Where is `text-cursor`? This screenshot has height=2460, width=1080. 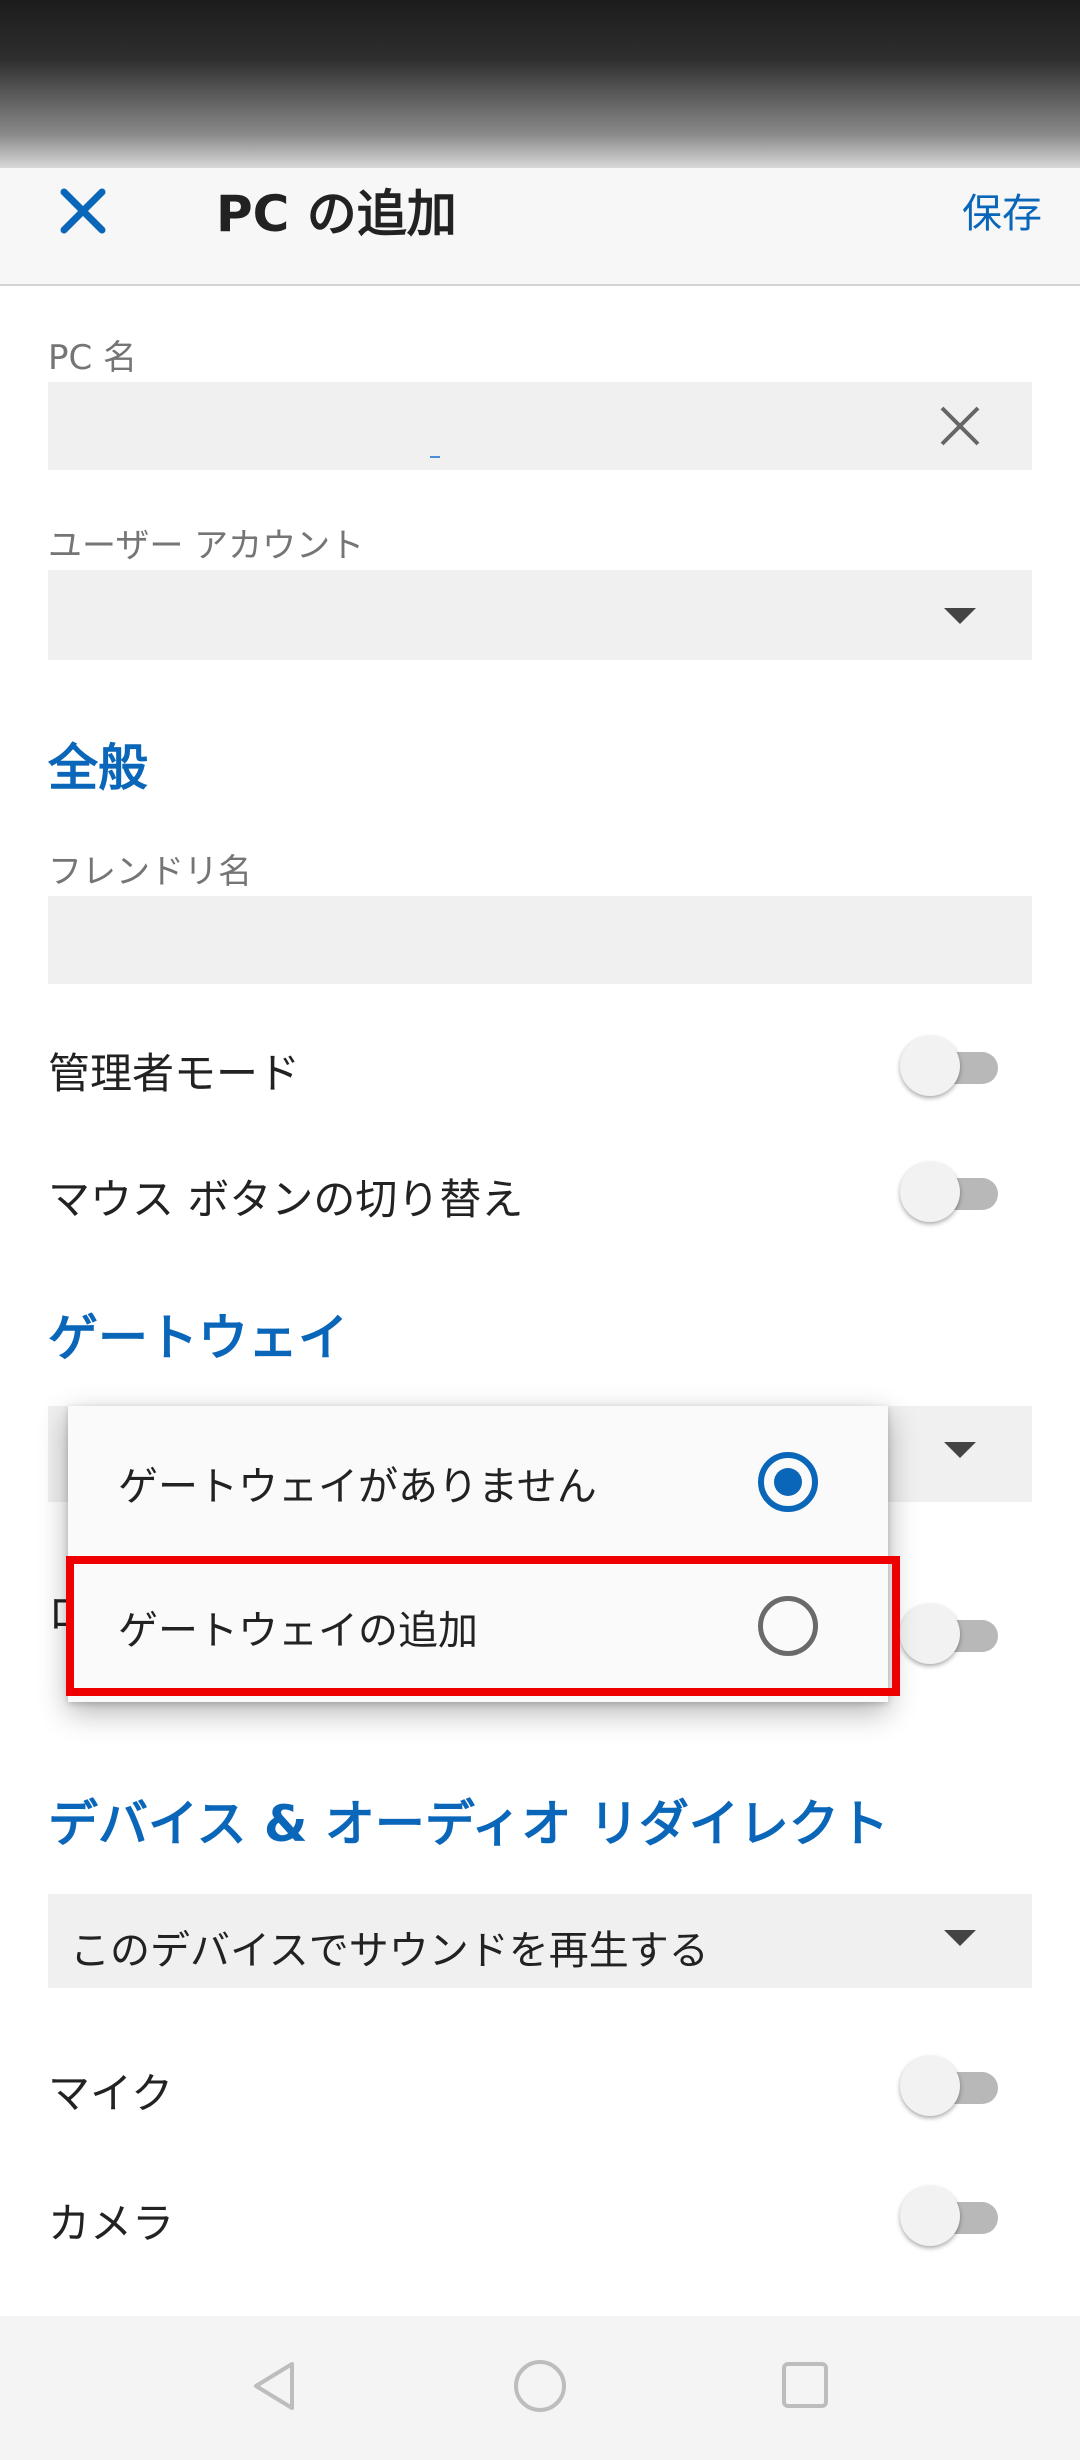
text-cursor is located at coordinates (435, 457).